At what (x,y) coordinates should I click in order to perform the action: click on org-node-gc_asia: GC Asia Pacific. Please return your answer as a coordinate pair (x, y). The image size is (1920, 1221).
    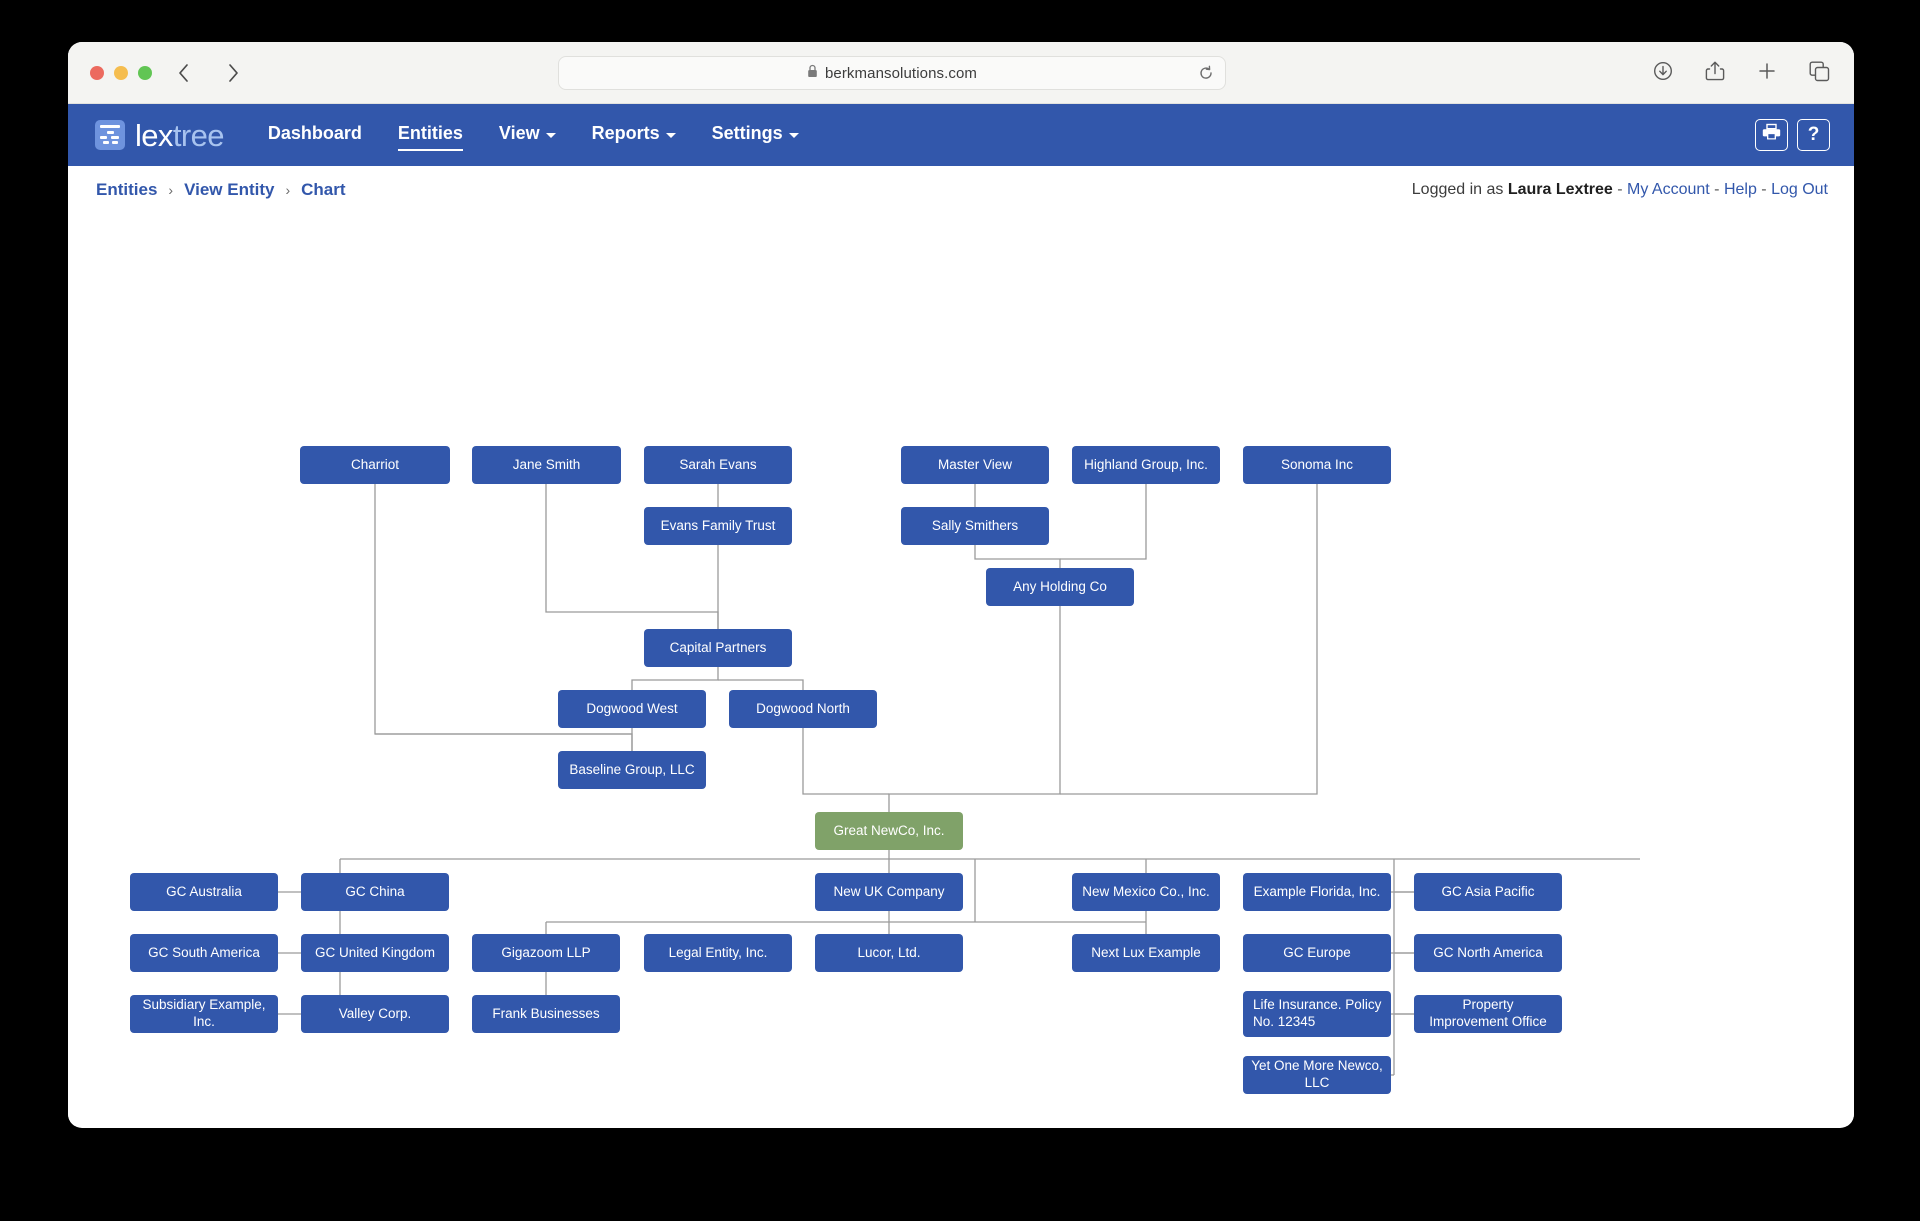
    Looking at the image, I should click on (1488, 892).